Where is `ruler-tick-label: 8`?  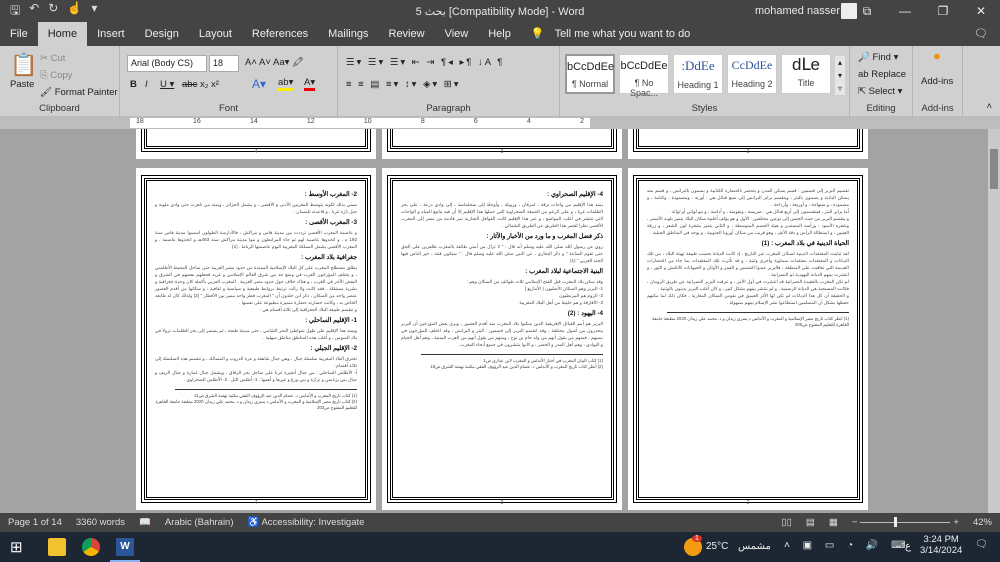 ruler-tick-label: 8 is located at coordinates (422, 121).